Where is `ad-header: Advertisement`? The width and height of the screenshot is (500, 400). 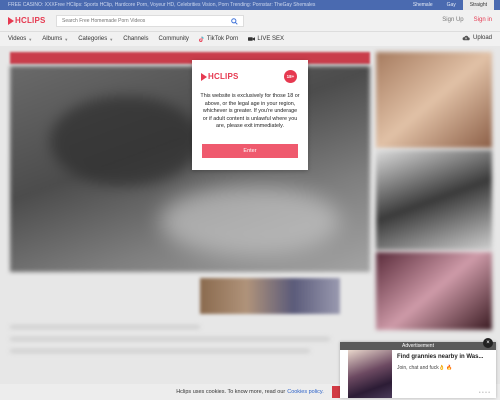 ad-header: Advertisement is located at coordinates (418, 346).